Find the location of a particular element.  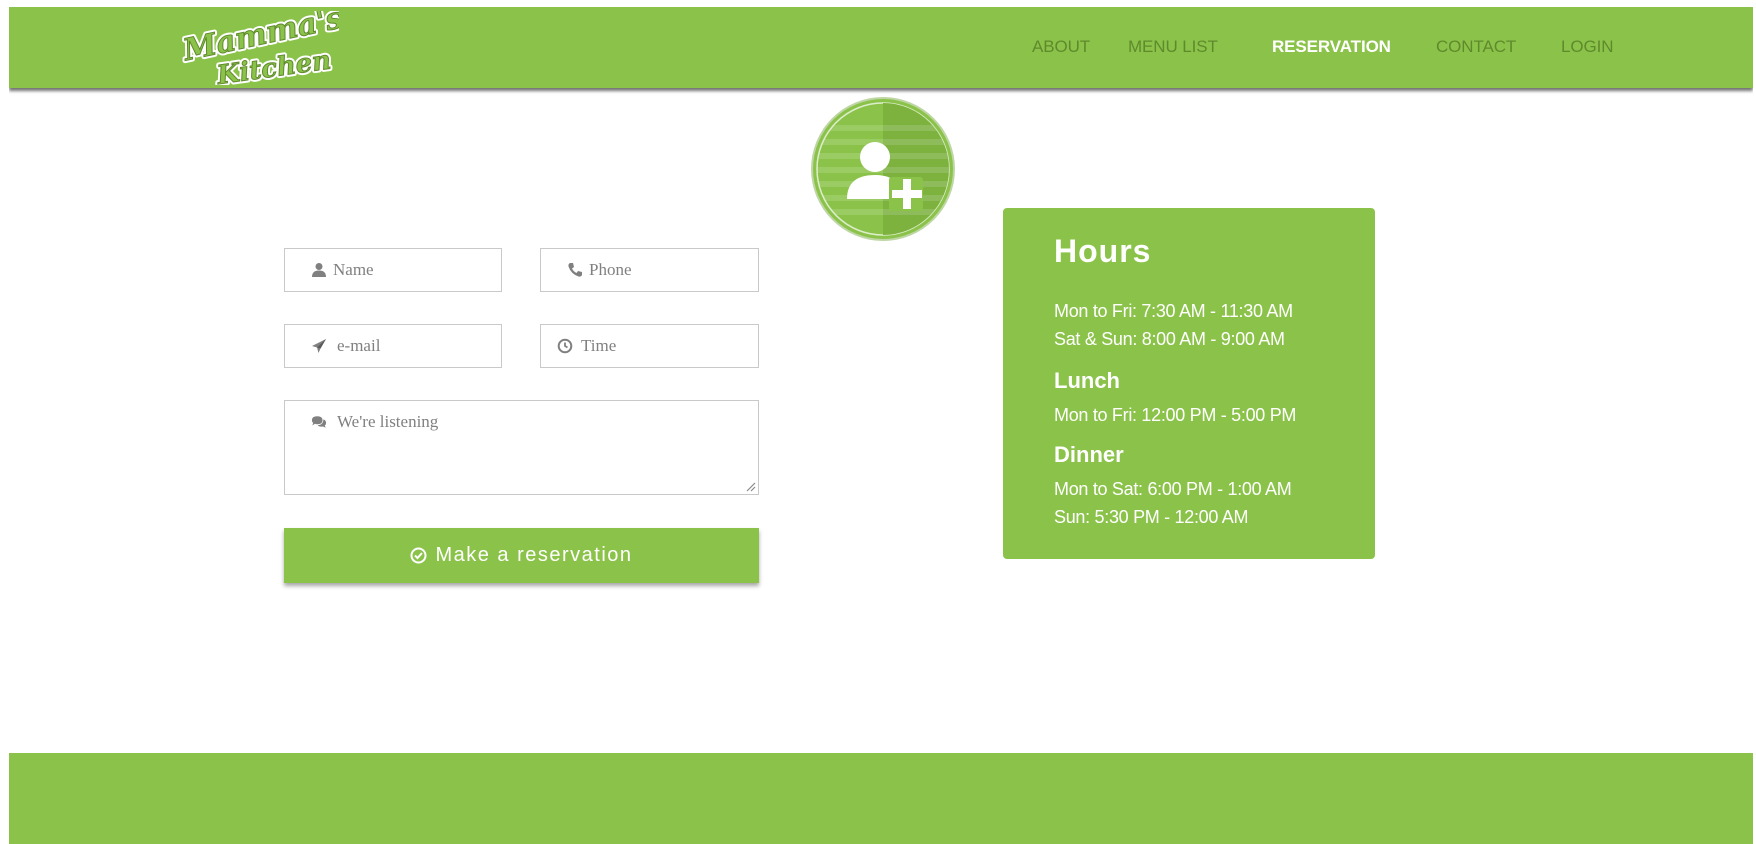

mammas-kitchen-logo: Mamma's Kitchen Mamma's Kitchen is located at coordinates (259, 48).